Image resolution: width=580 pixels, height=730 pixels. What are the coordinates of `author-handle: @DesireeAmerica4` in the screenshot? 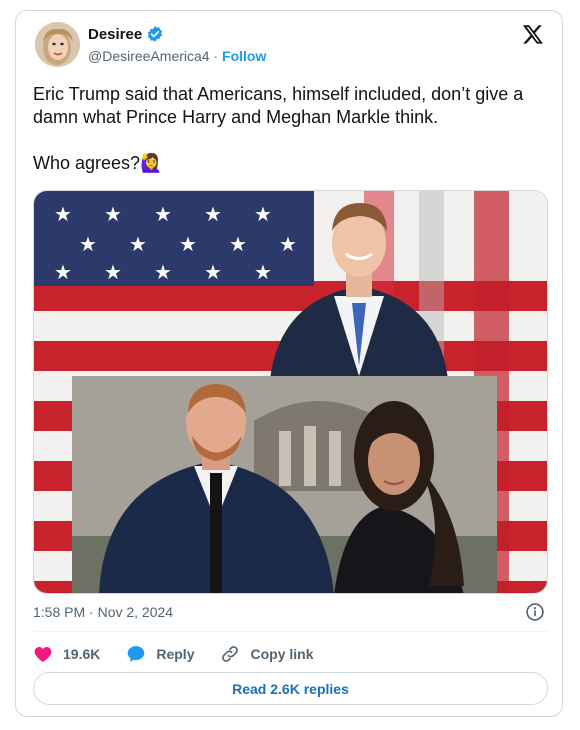 It's located at (149, 56).